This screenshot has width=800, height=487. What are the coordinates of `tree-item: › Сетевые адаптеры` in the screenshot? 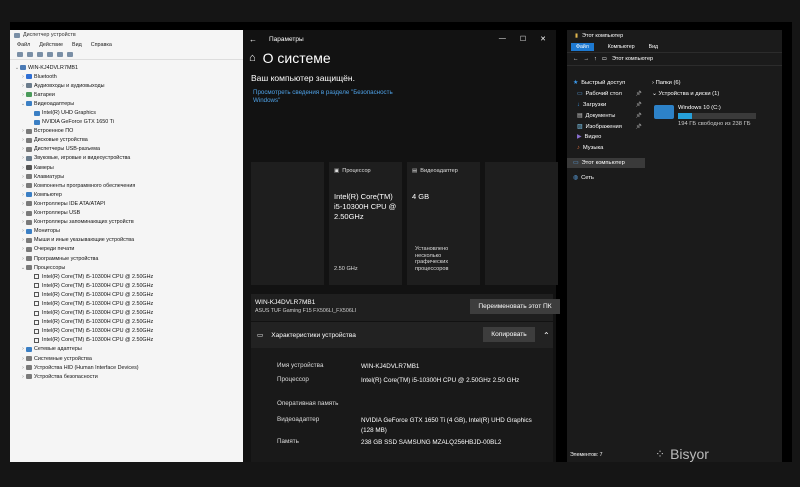 It's located at (126, 349).